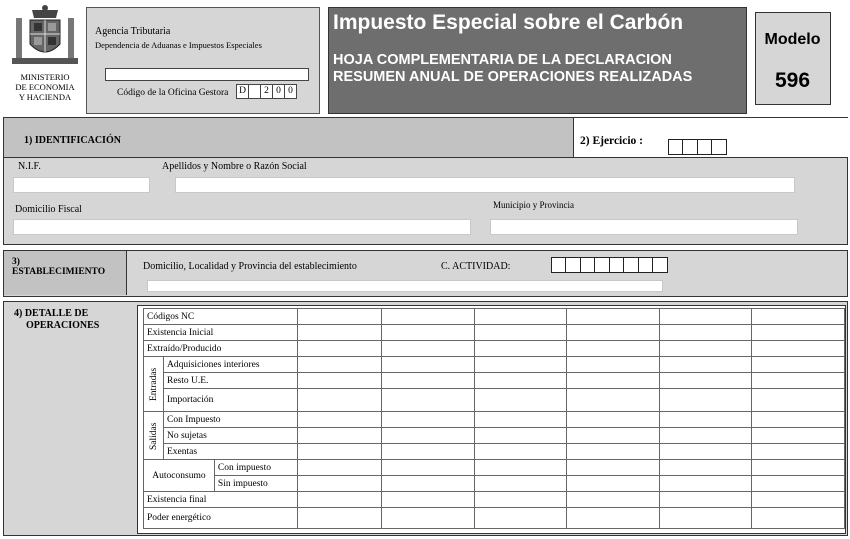 The width and height of the screenshot is (850, 539). I want to click on entradas-group-label: Entradas, so click(153, 384).